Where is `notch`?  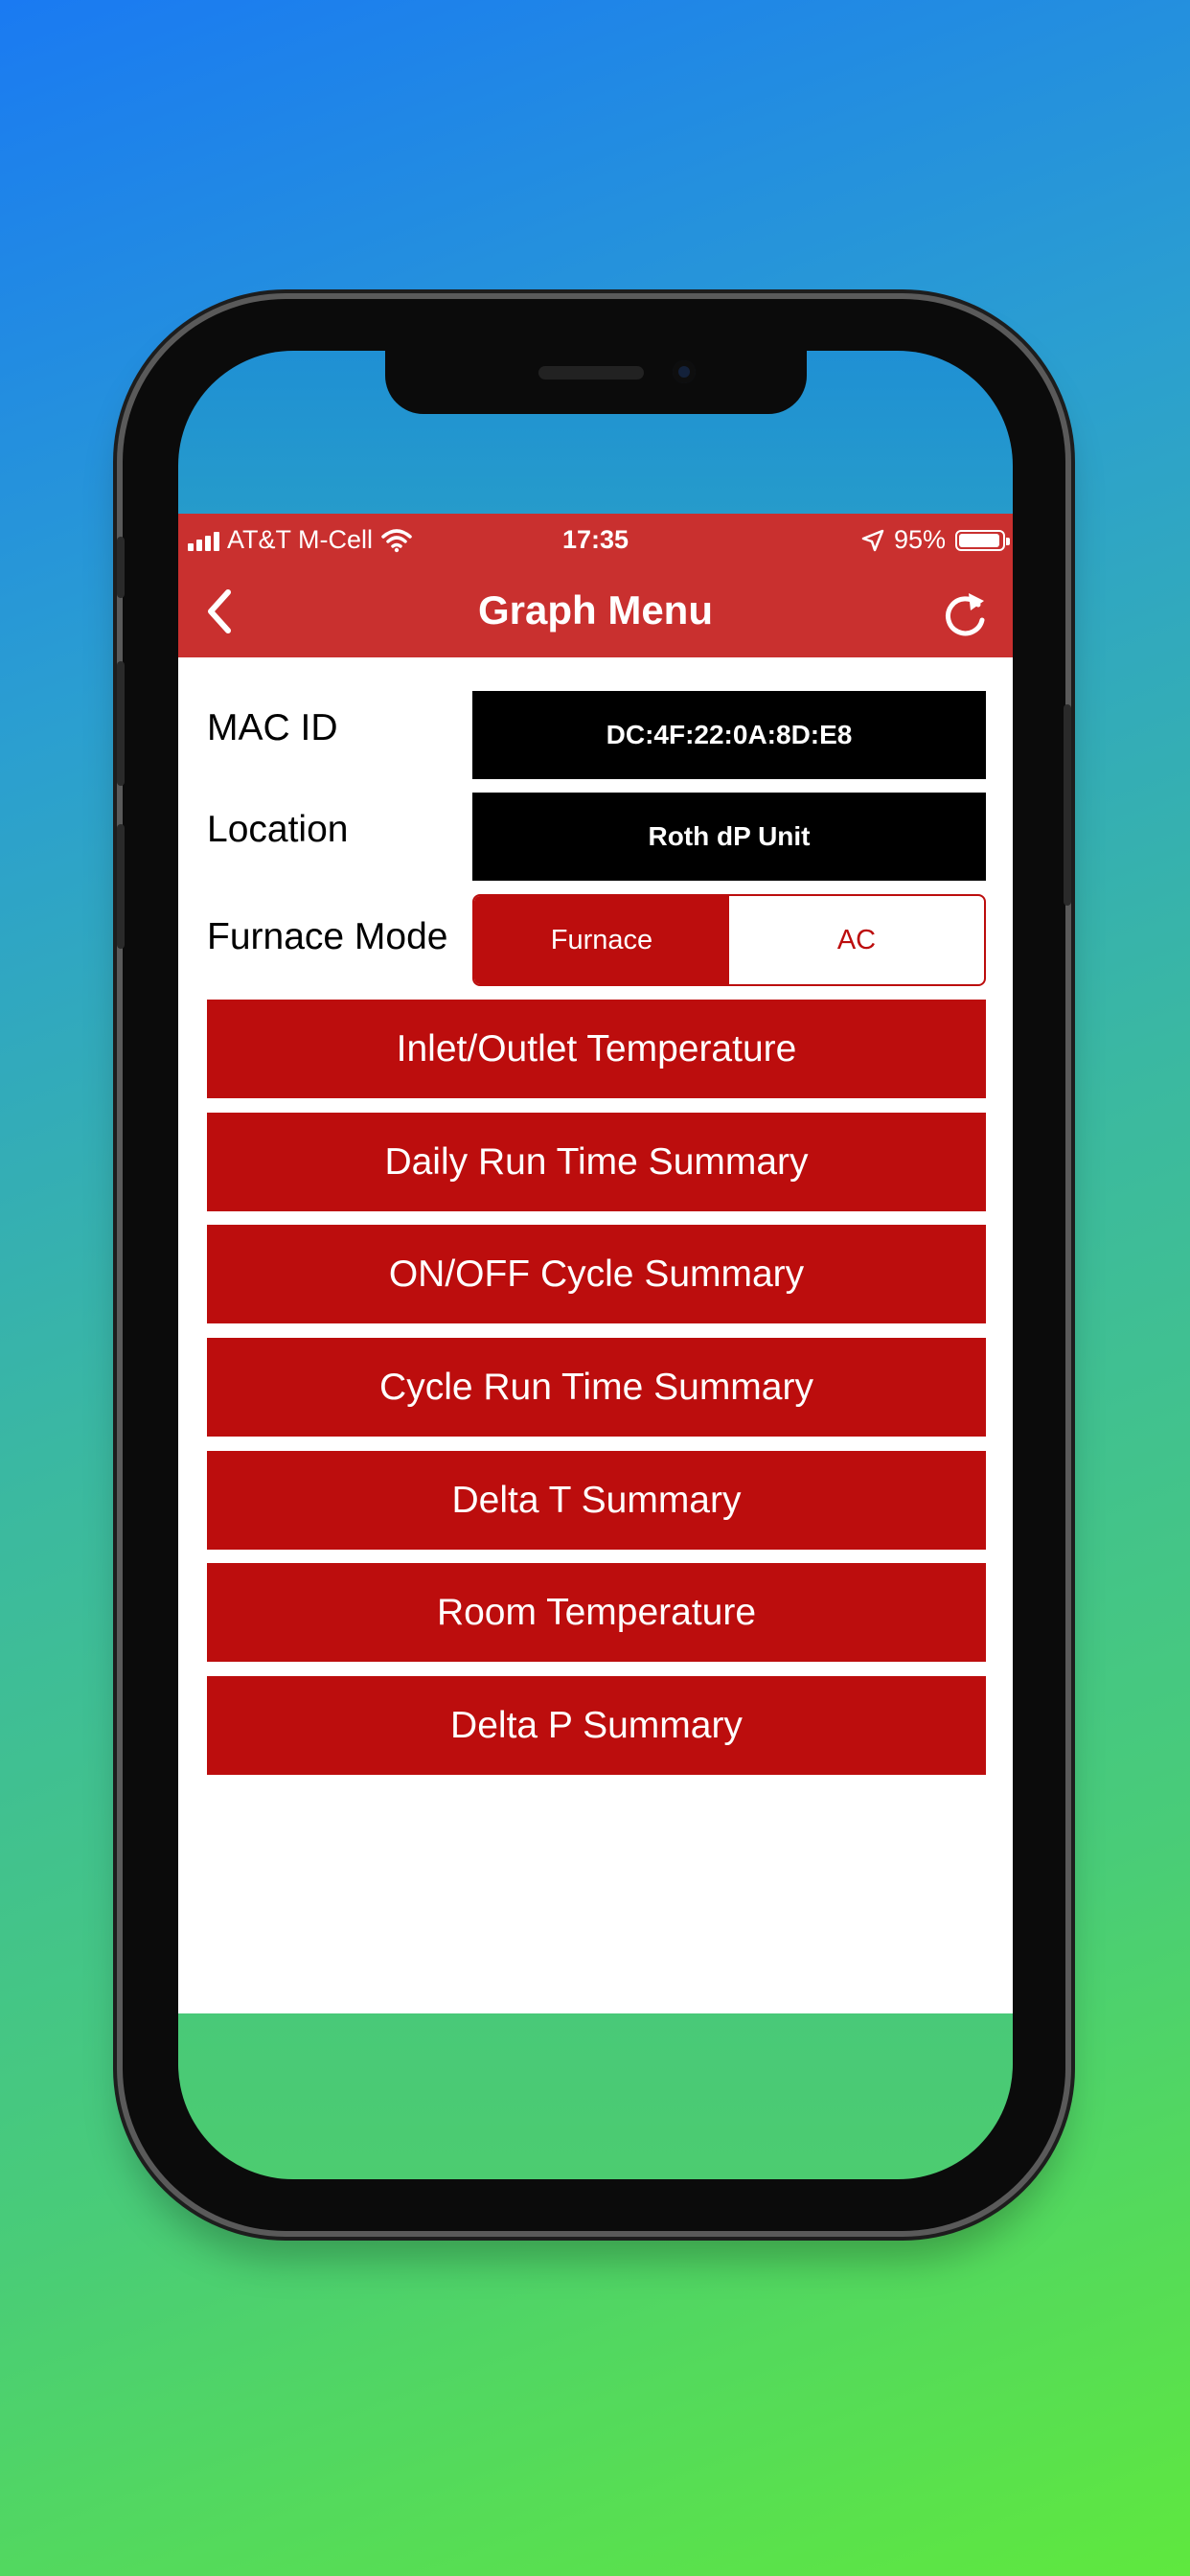 notch is located at coordinates (596, 382).